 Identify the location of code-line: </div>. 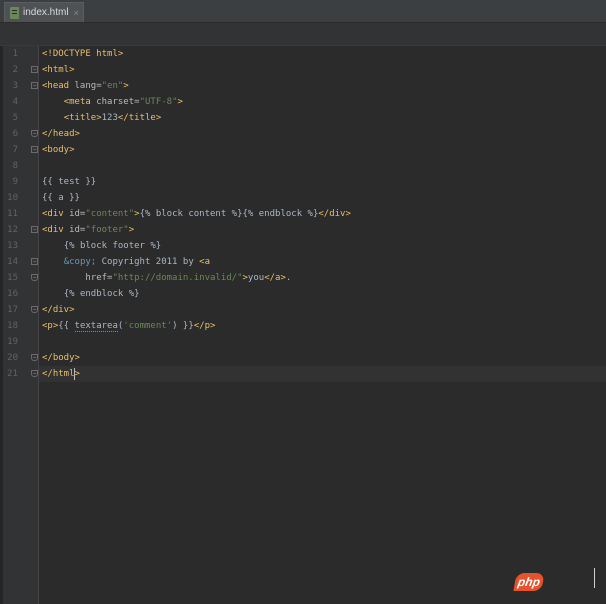
(58, 310).